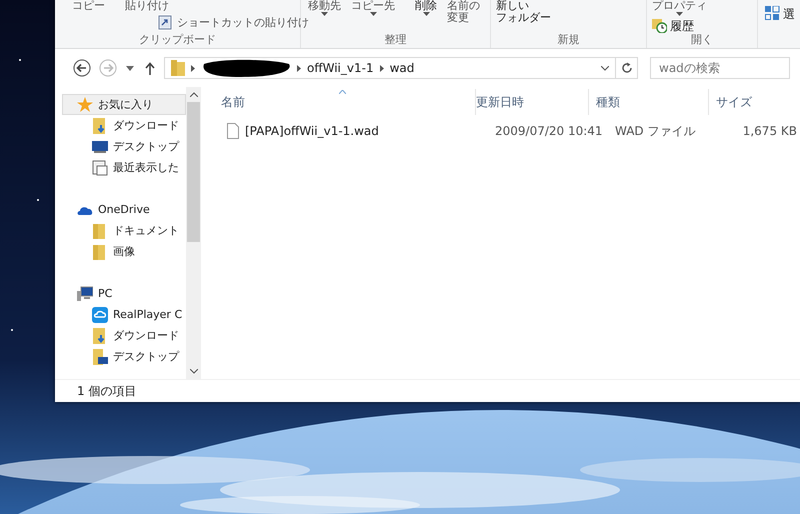 This screenshot has width=800, height=514. I want to click on nav-item: OneDrive, so click(124, 209).